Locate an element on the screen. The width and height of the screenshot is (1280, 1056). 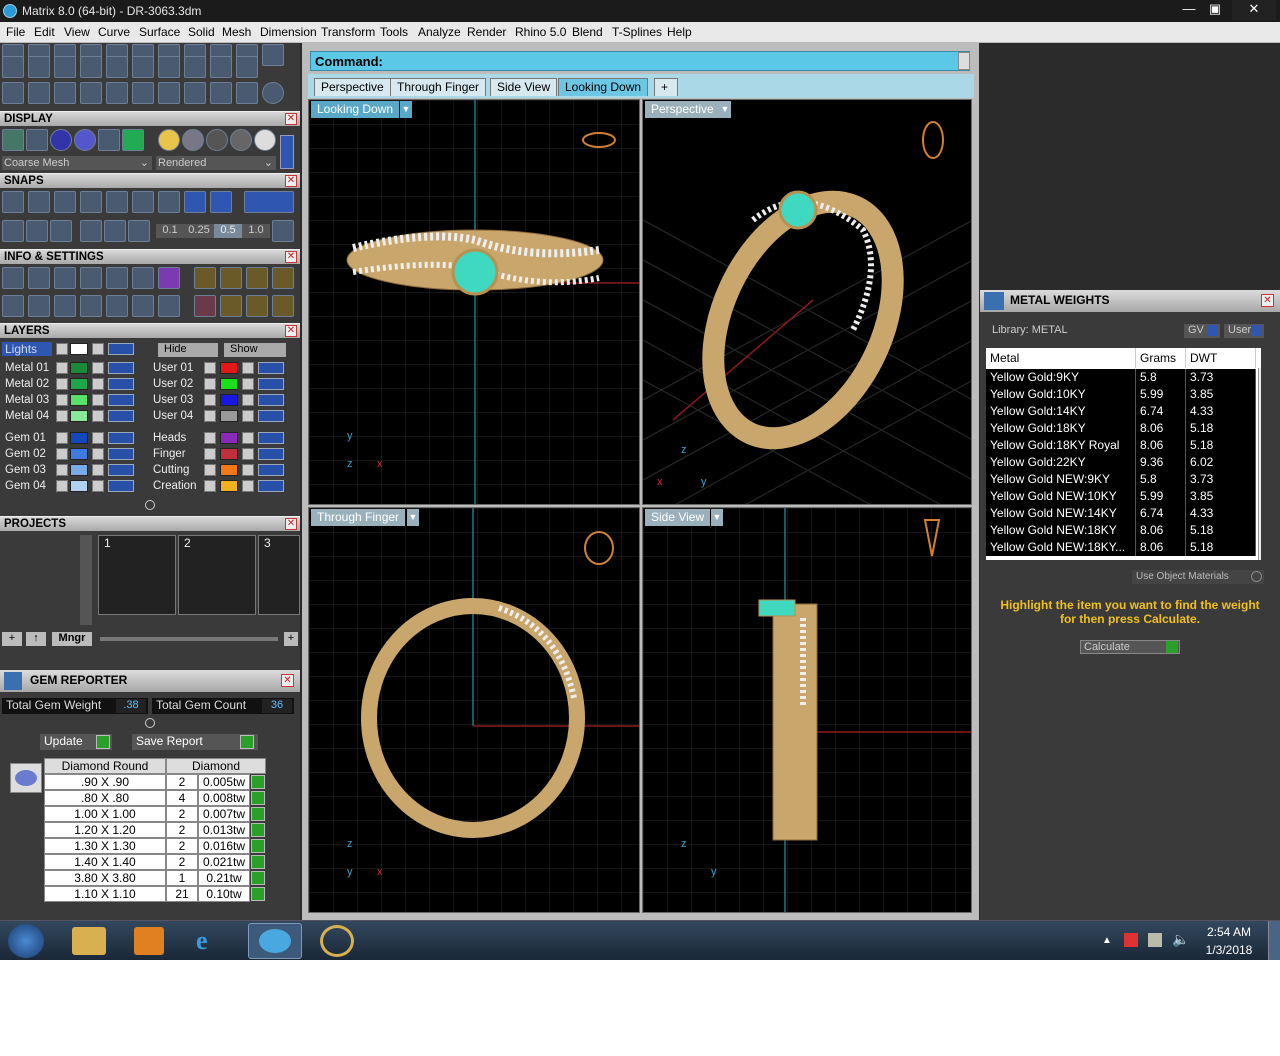
metal-weight-row: Yellow Gold:10KY 5.99 3.85 is located at coordinates (1121, 394).